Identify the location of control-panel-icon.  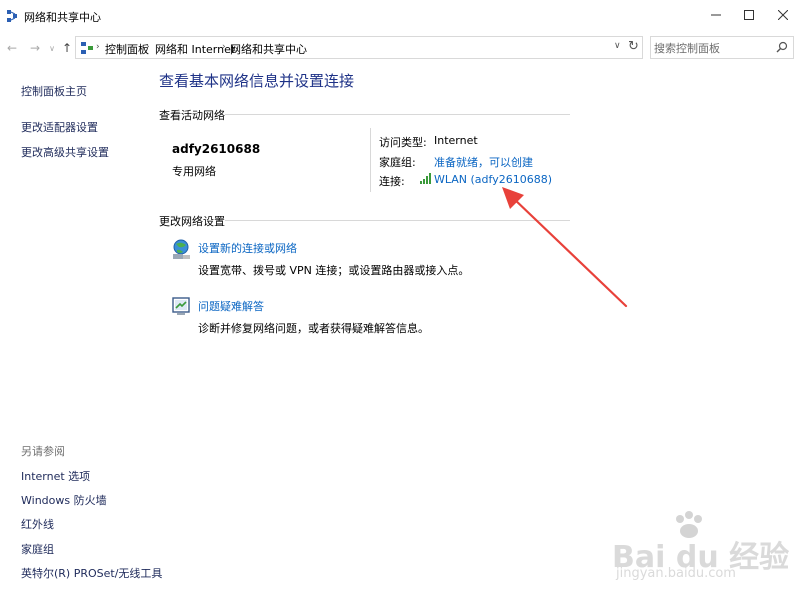
(87, 48).